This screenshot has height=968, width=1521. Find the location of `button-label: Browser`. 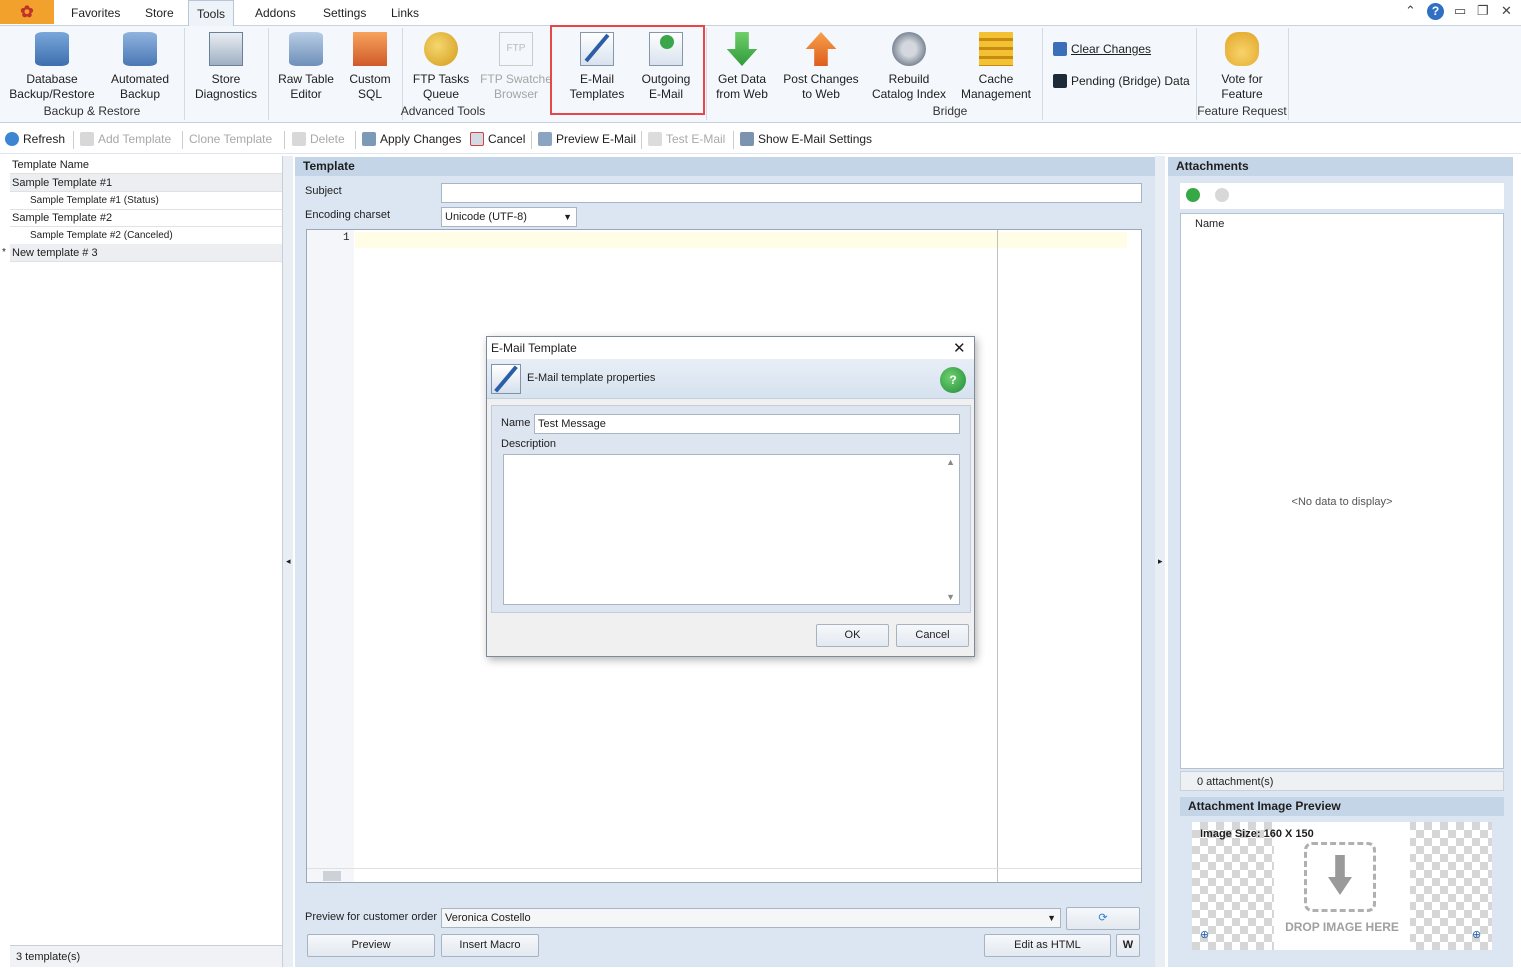

button-label: Browser is located at coordinates (515, 94).